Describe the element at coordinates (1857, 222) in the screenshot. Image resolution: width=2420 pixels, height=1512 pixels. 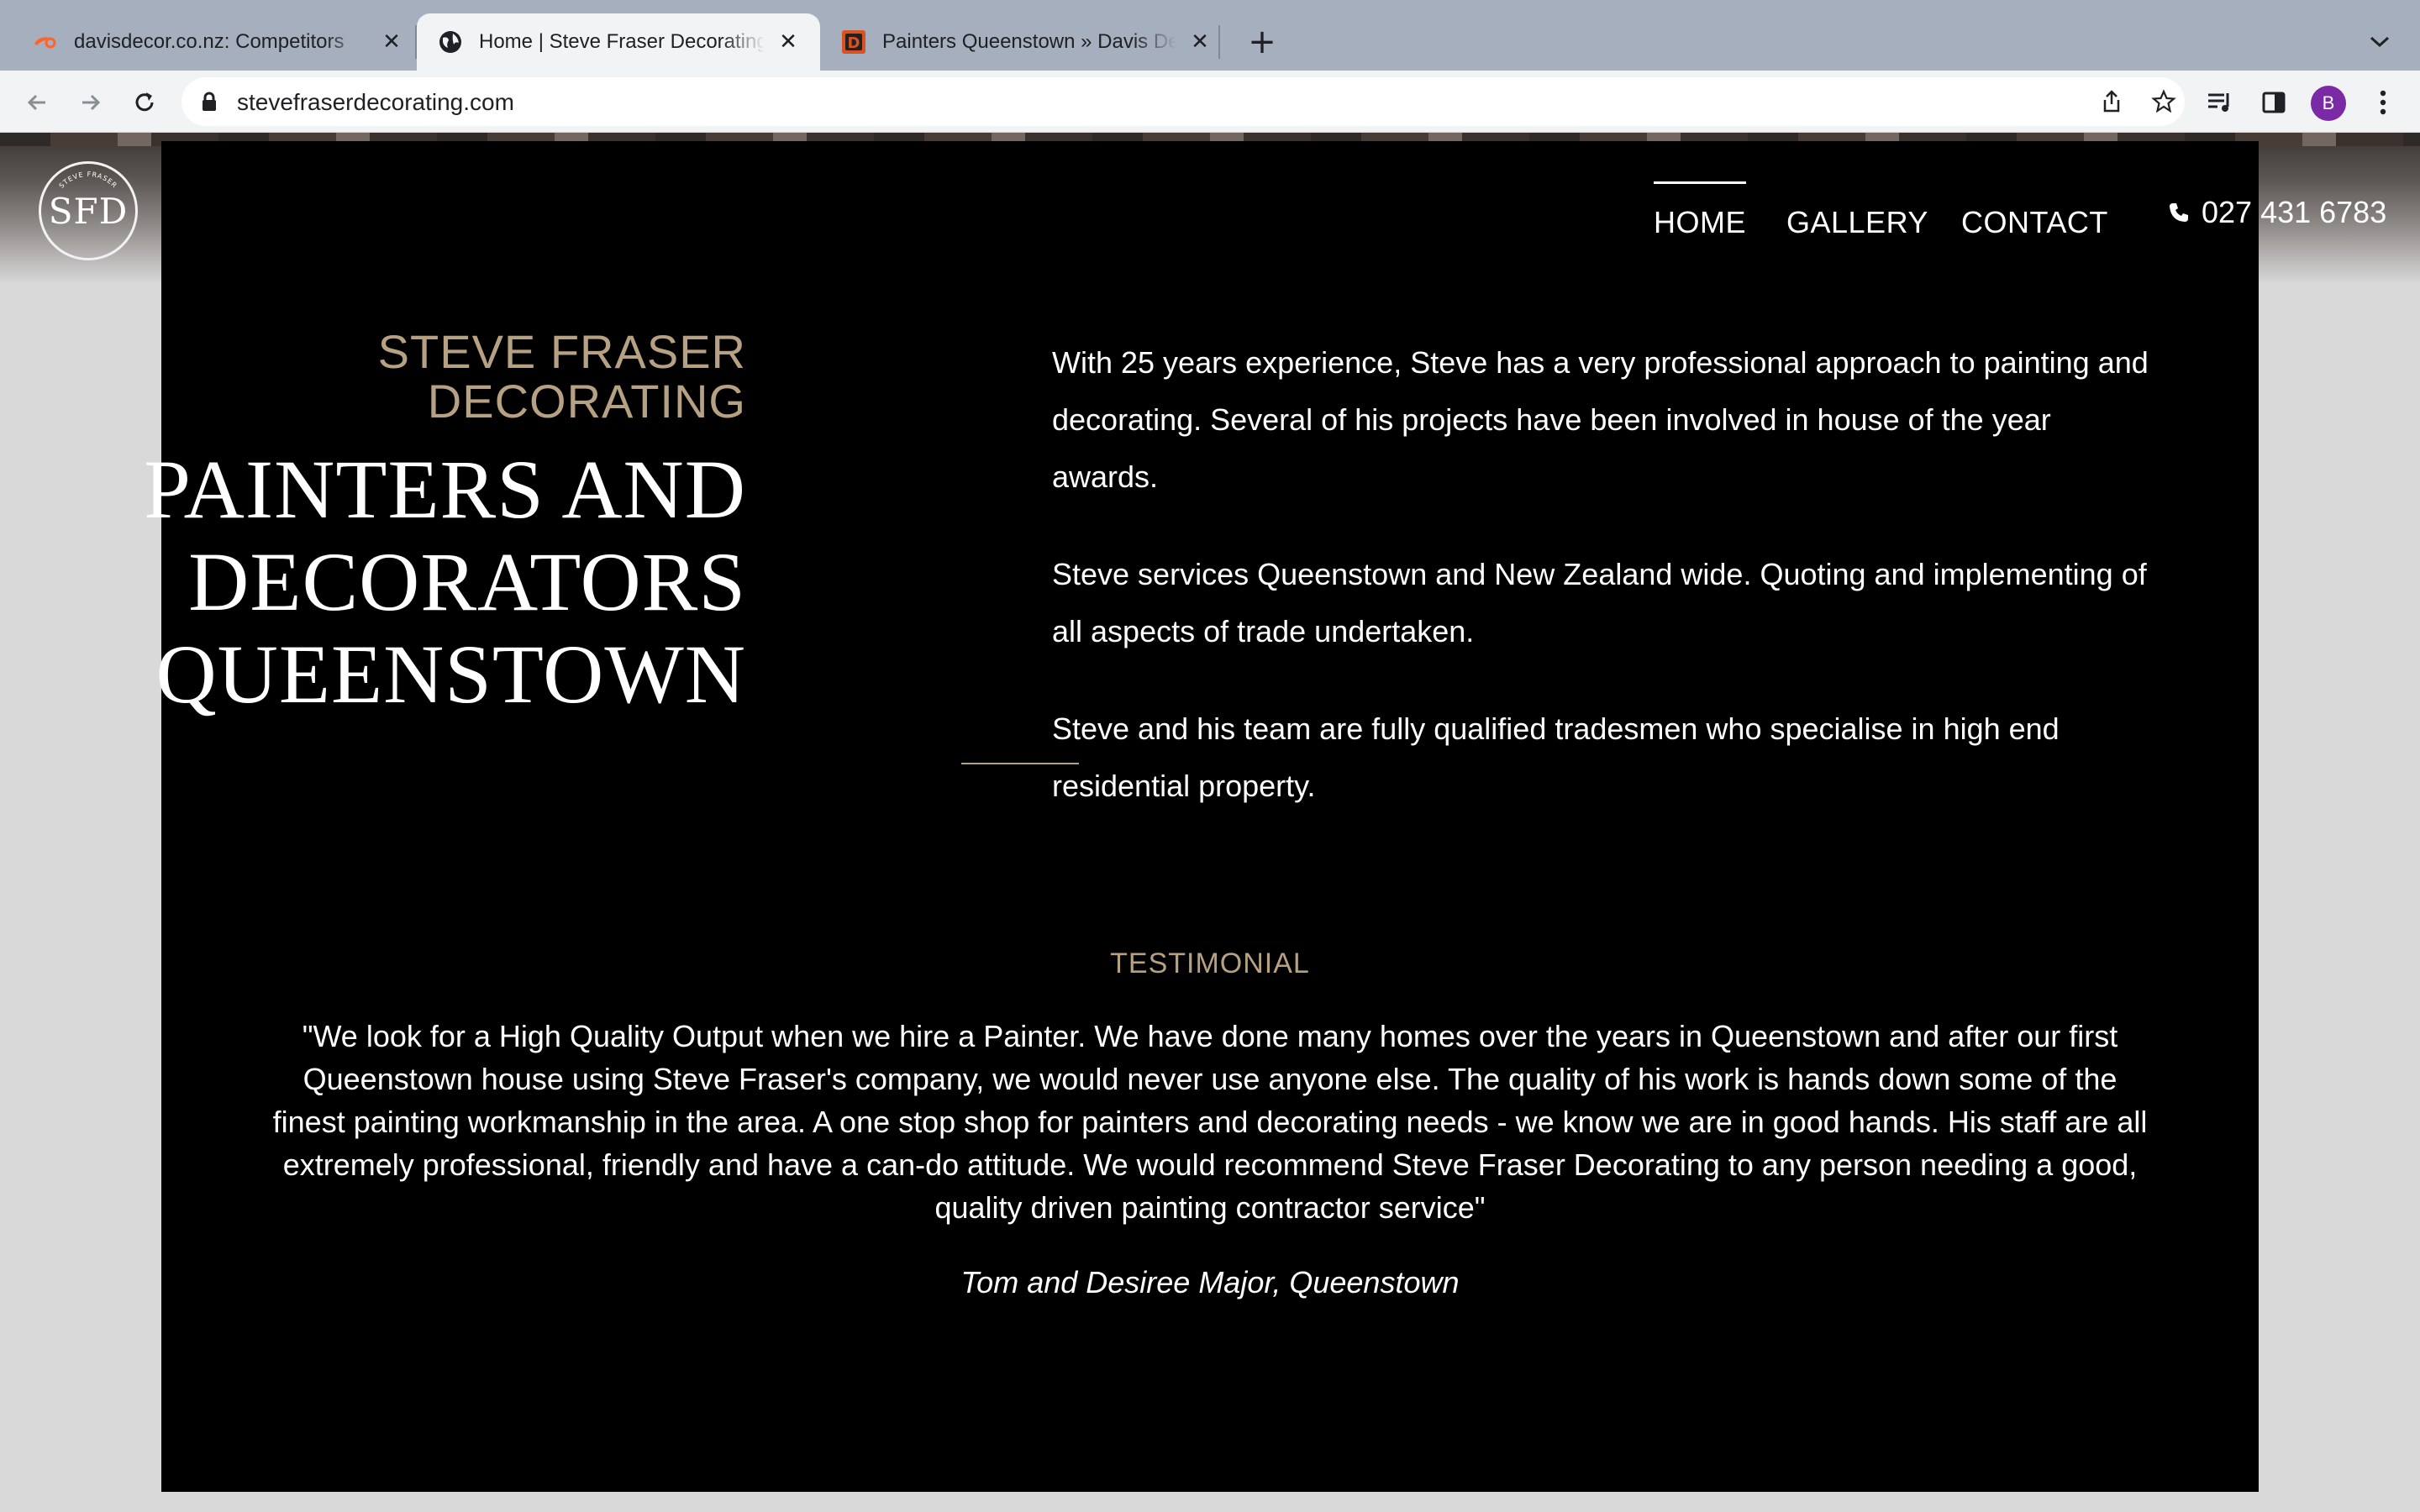
I see `nav-gallery: GALLERY` at that location.